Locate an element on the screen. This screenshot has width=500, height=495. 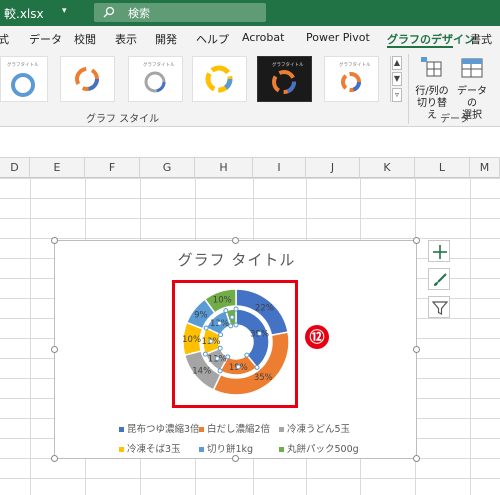
legend-label: 昆布つゆ濃縮3倍 is located at coordinates (163, 429).